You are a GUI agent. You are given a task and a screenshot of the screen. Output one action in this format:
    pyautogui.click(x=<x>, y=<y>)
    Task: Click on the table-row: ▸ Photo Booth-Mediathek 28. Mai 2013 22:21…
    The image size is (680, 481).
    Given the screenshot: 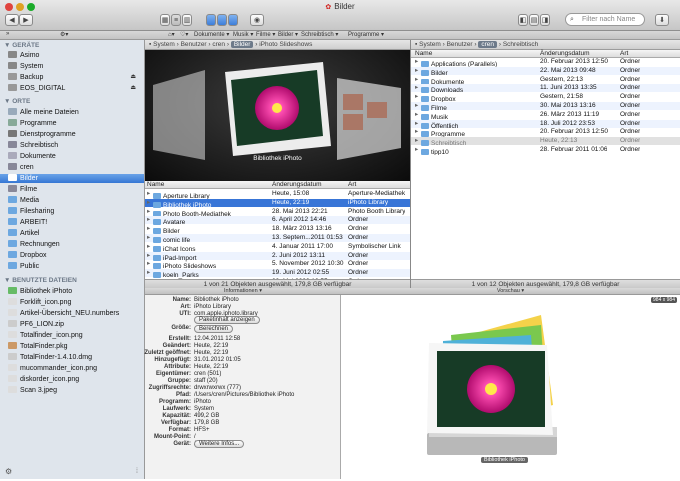 What is the action you would take?
    pyautogui.click(x=277, y=213)
    